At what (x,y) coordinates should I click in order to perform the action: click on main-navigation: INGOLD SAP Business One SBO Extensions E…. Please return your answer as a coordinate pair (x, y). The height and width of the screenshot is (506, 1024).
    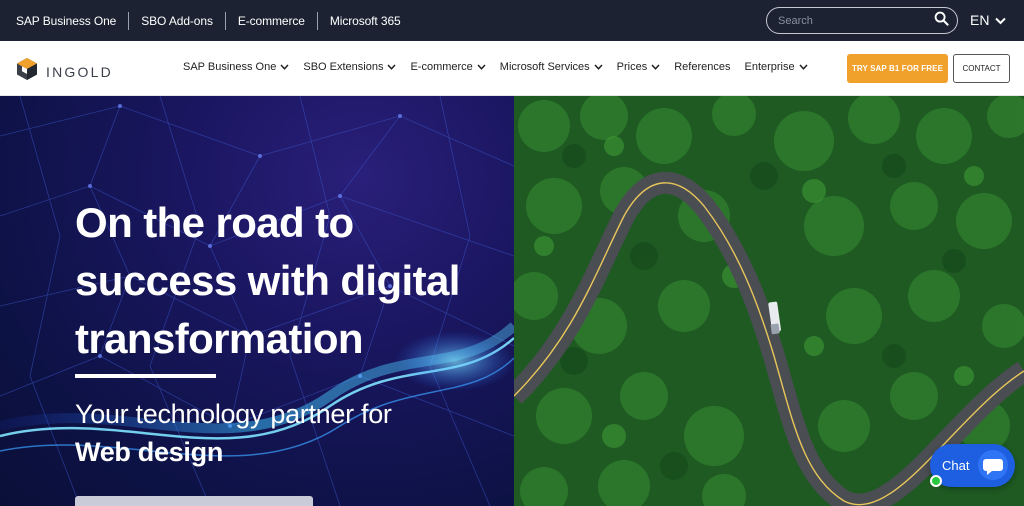
    Looking at the image, I should click on (512, 68).